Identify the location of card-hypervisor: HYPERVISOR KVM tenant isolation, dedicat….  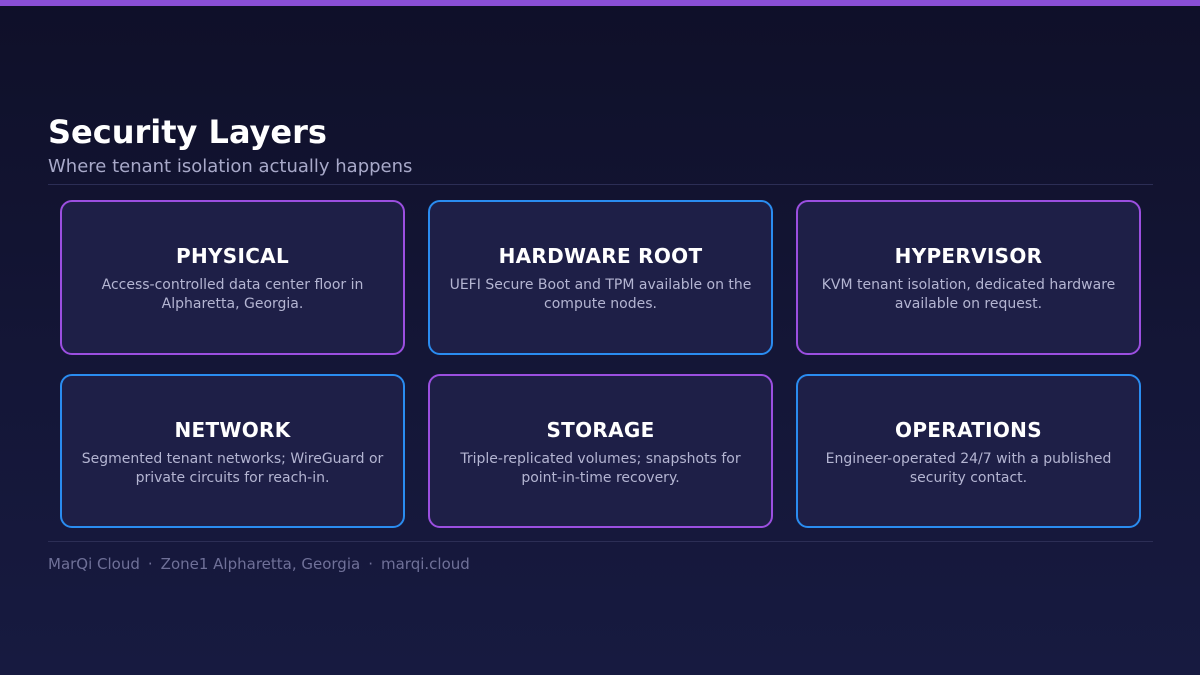
(968, 277).